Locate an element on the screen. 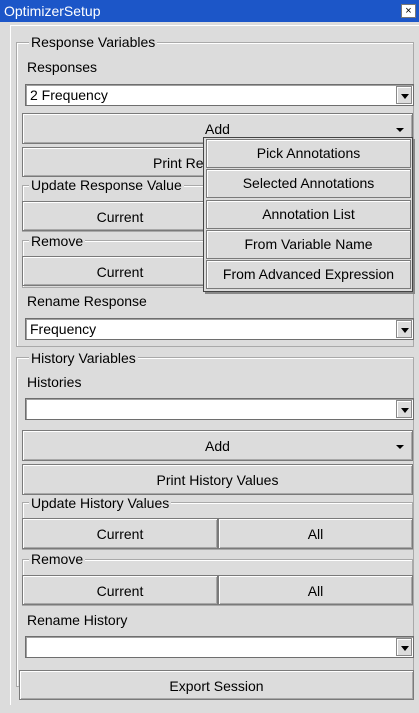 The height and width of the screenshot is (713, 419). menu-item-pick-annotations: Pick Annotations is located at coordinates (308, 153).